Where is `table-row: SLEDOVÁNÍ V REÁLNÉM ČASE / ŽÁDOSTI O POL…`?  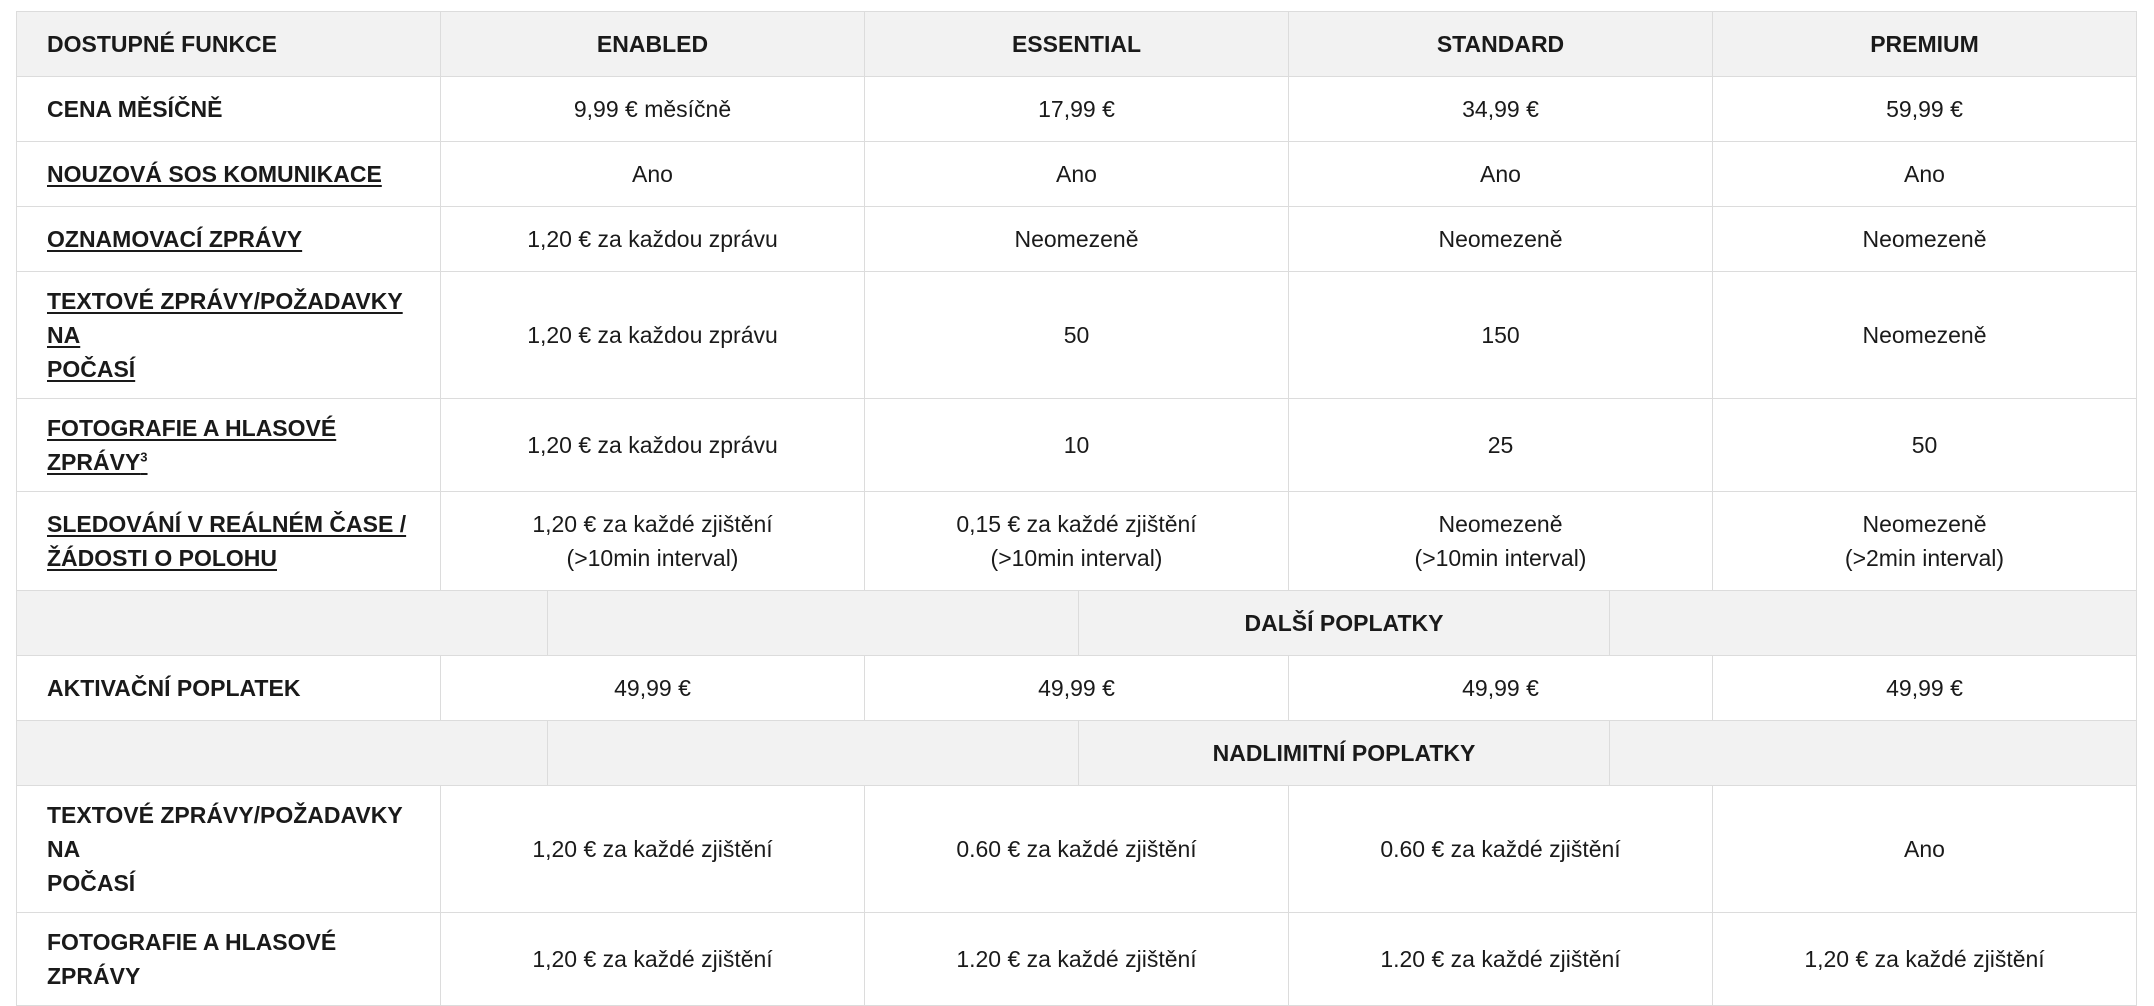 table-row: SLEDOVÁNÍ V REÁLNÉM ČASE / ŽÁDOSTI O POL… is located at coordinates (1076, 541).